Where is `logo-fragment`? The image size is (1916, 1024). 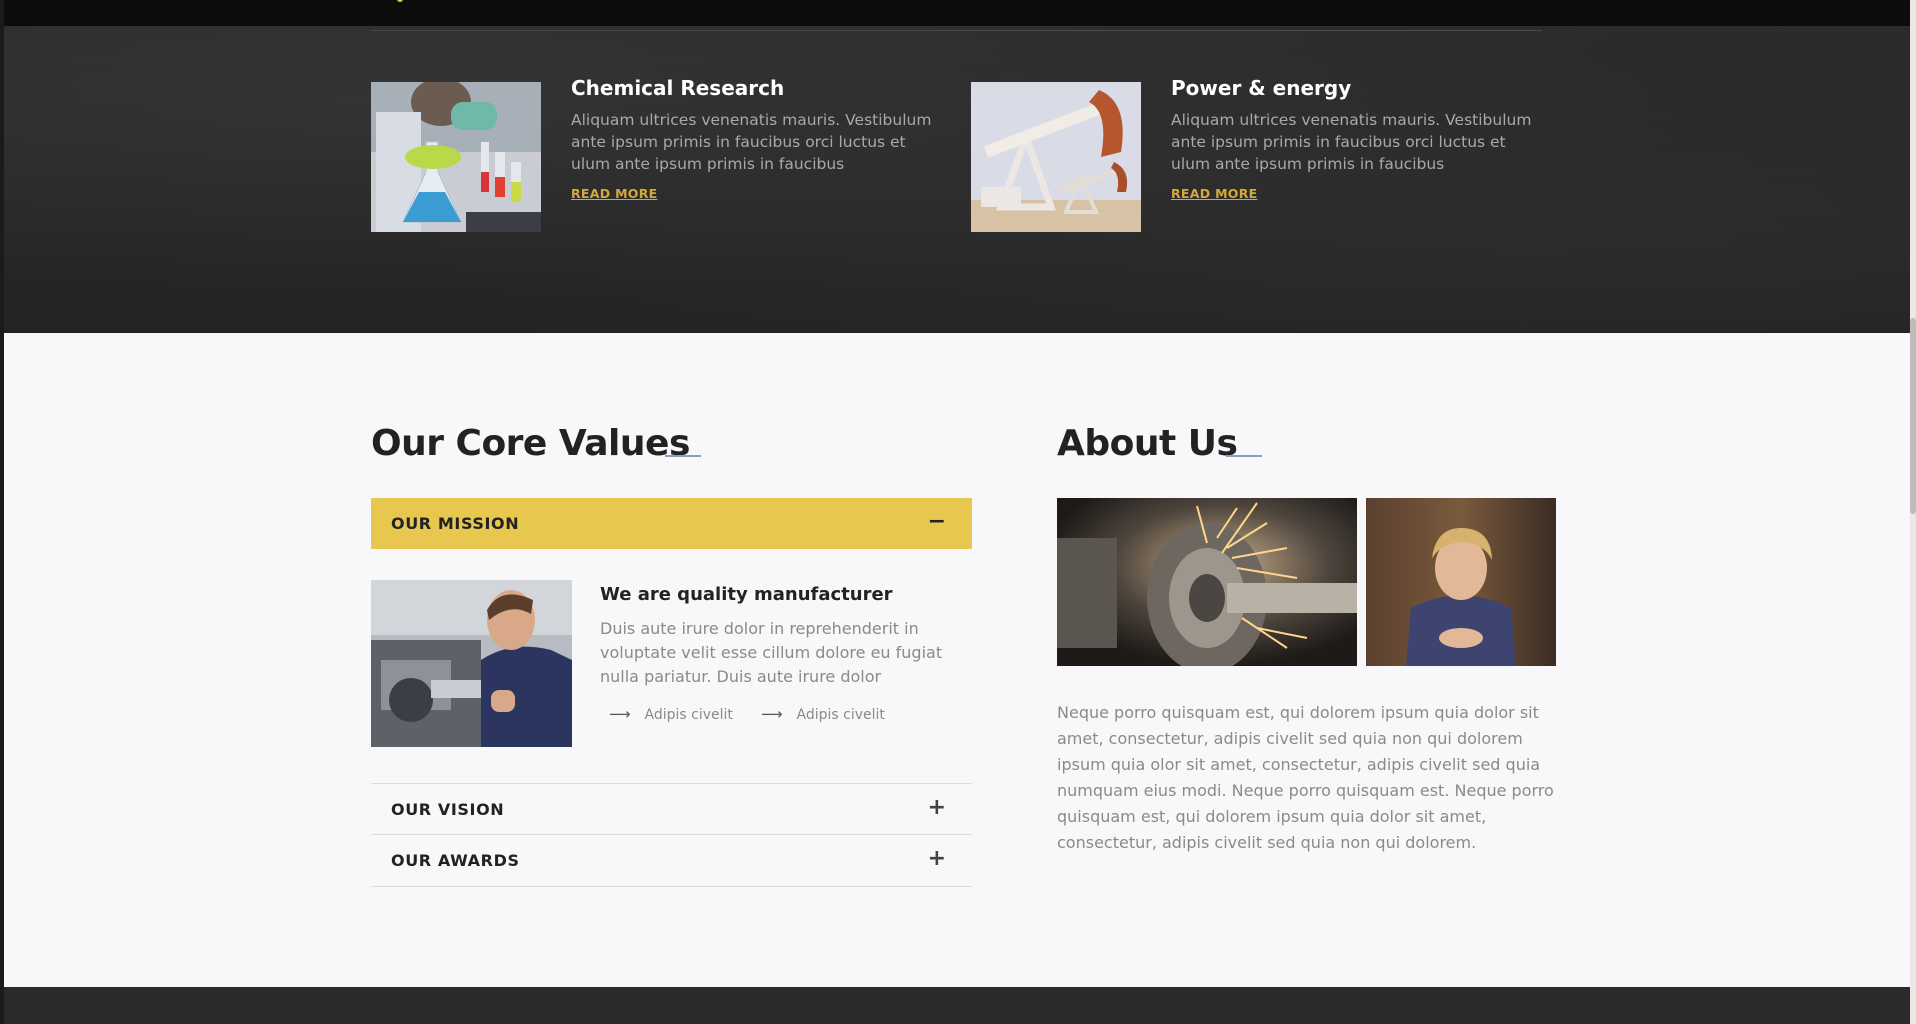 logo-fragment is located at coordinates (400, 1).